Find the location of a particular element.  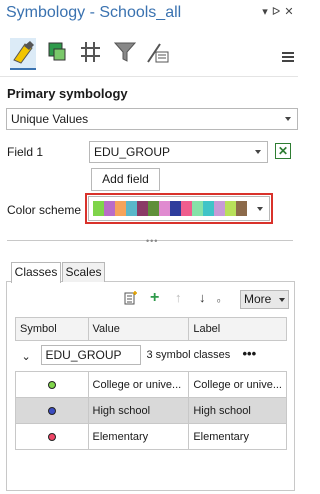

table-row: High school High school is located at coordinates (151, 410).